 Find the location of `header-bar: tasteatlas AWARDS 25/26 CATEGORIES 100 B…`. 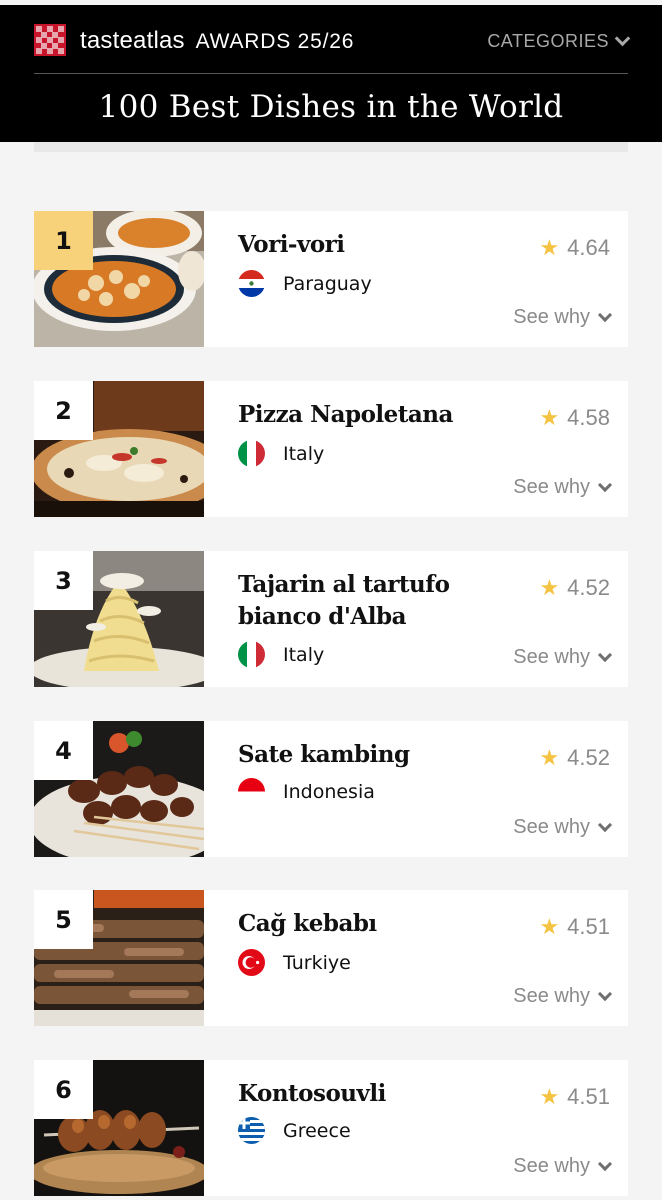

header-bar: tasteatlas AWARDS 25/26 CATEGORIES 100 B… is located at coordinates (331, 73).